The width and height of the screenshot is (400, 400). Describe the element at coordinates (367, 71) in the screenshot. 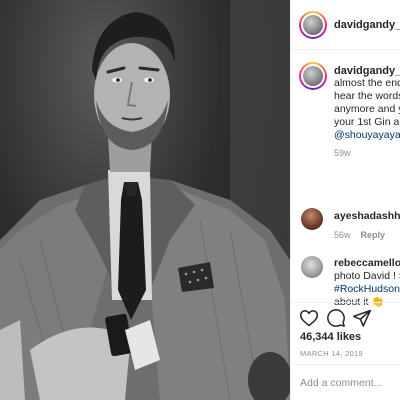

I see `caption-username: davidgandy_off` at that location.